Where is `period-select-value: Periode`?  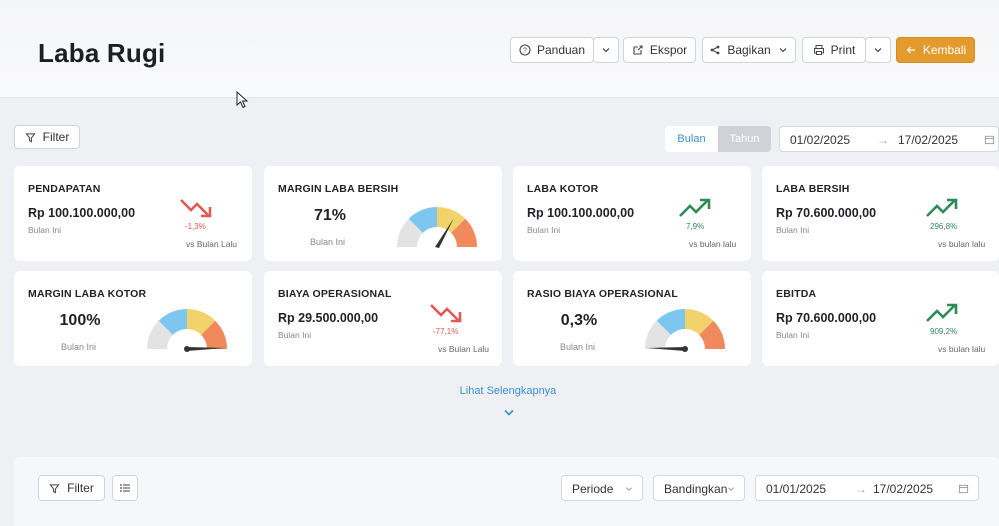
period-select-value: Periode is located at coordinates (593, 489).